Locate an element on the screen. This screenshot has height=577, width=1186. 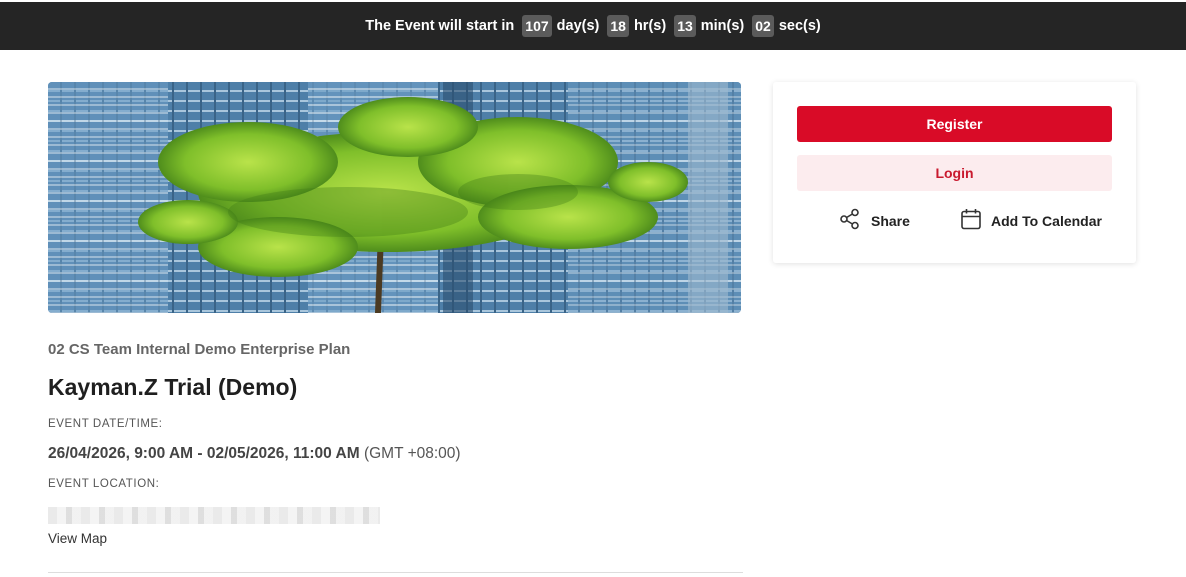
share-icon is located at coordinates (855, 220).